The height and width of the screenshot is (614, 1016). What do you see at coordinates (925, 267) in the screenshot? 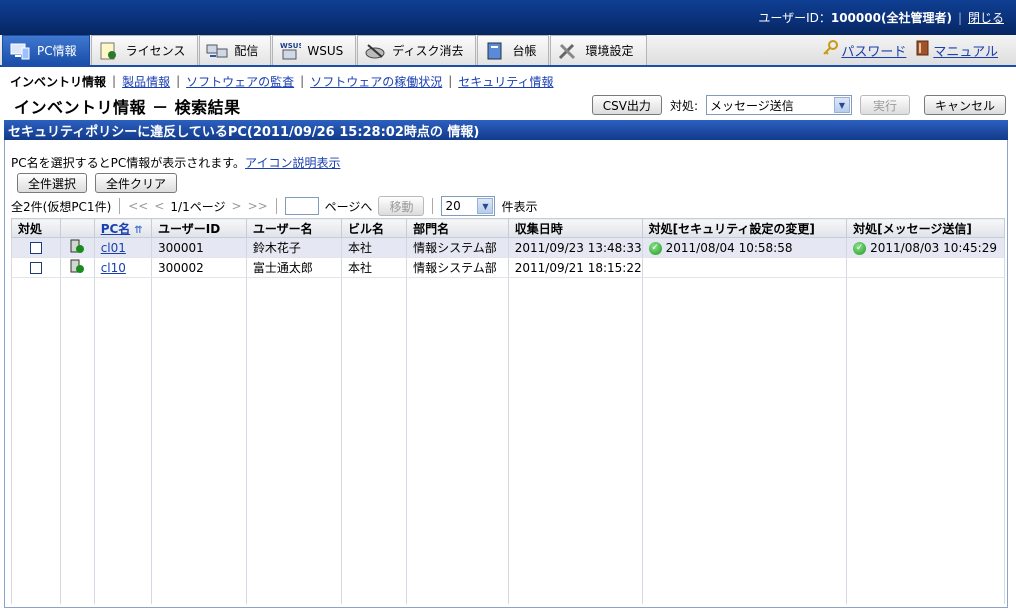
I see `message-sent-cell` at bounding box center [925, 267].